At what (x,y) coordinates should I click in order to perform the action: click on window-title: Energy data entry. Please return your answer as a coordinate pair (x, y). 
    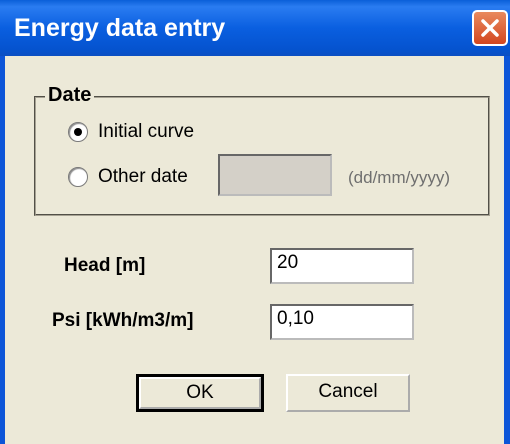
    Looking at the image, I should click on (120, 28).